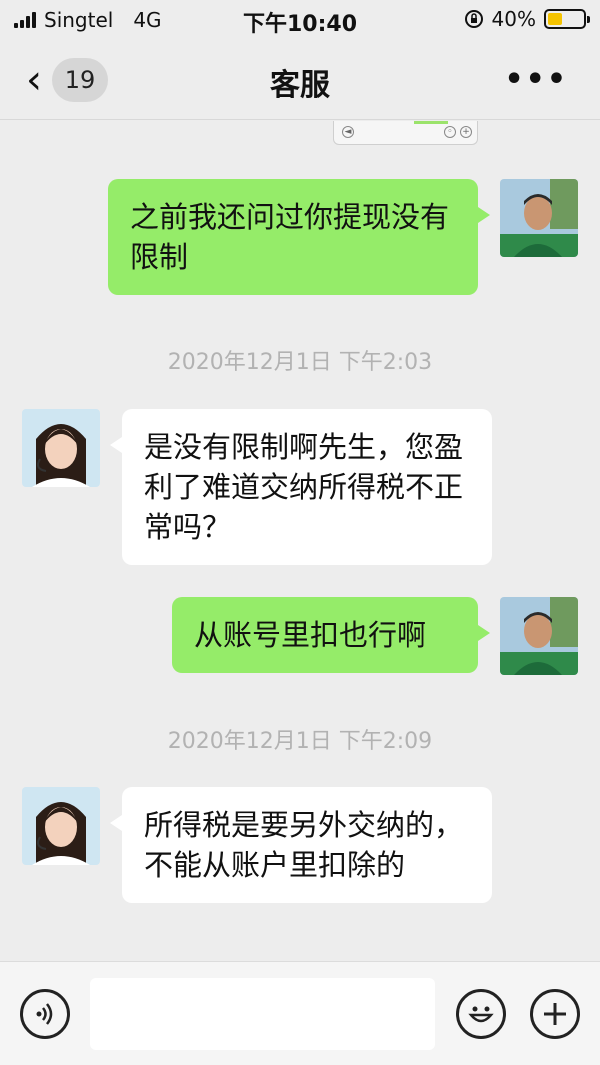  I want to click on voice-icon, so click(44, 1014).